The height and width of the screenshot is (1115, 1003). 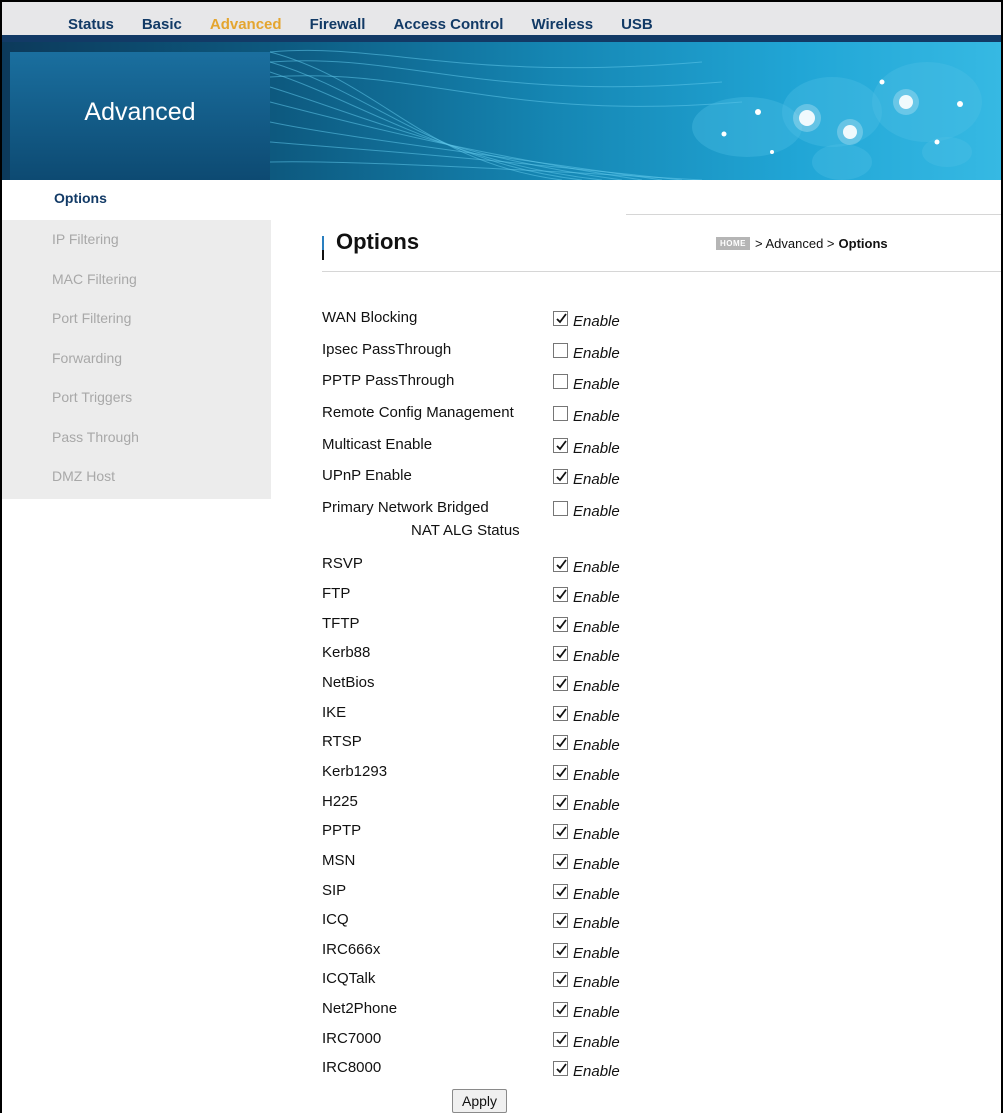 I want to click on option-row: Kerb1293 Enable, so click(x=482, y=774).